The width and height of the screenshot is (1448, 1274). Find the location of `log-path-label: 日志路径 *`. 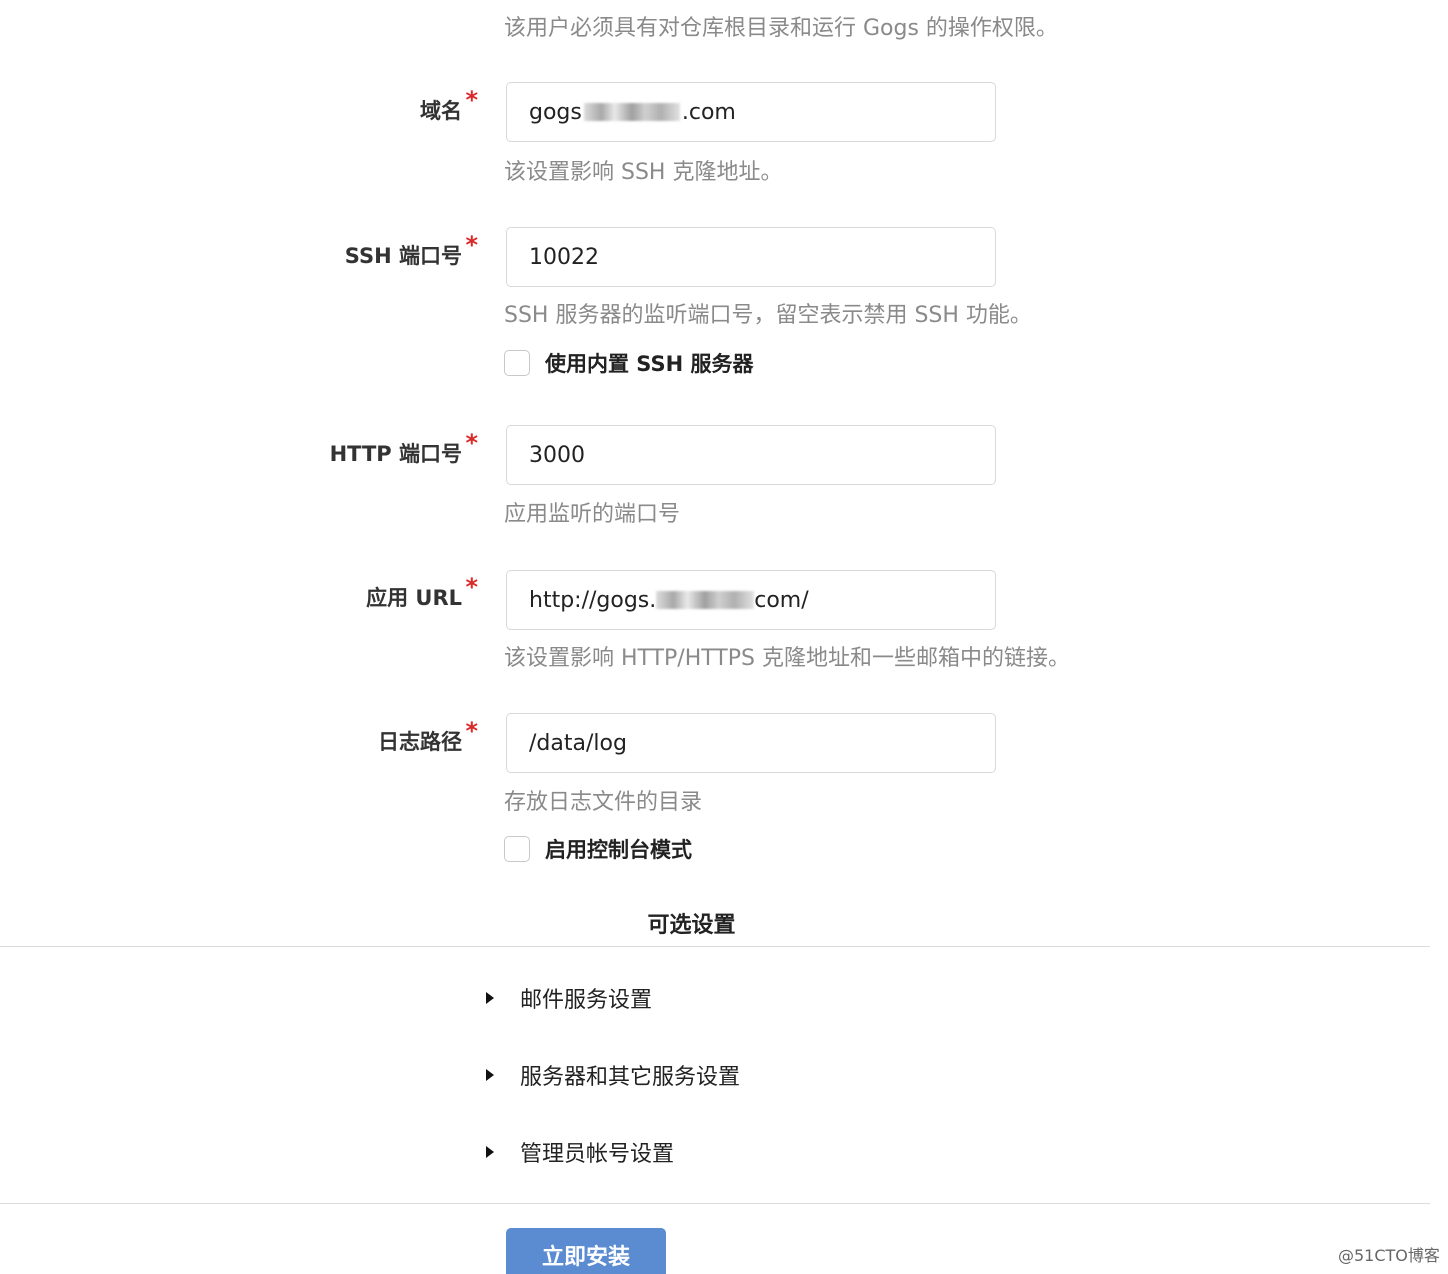

log-path-label: 日志路径 * is located at coordinates (428, 738).